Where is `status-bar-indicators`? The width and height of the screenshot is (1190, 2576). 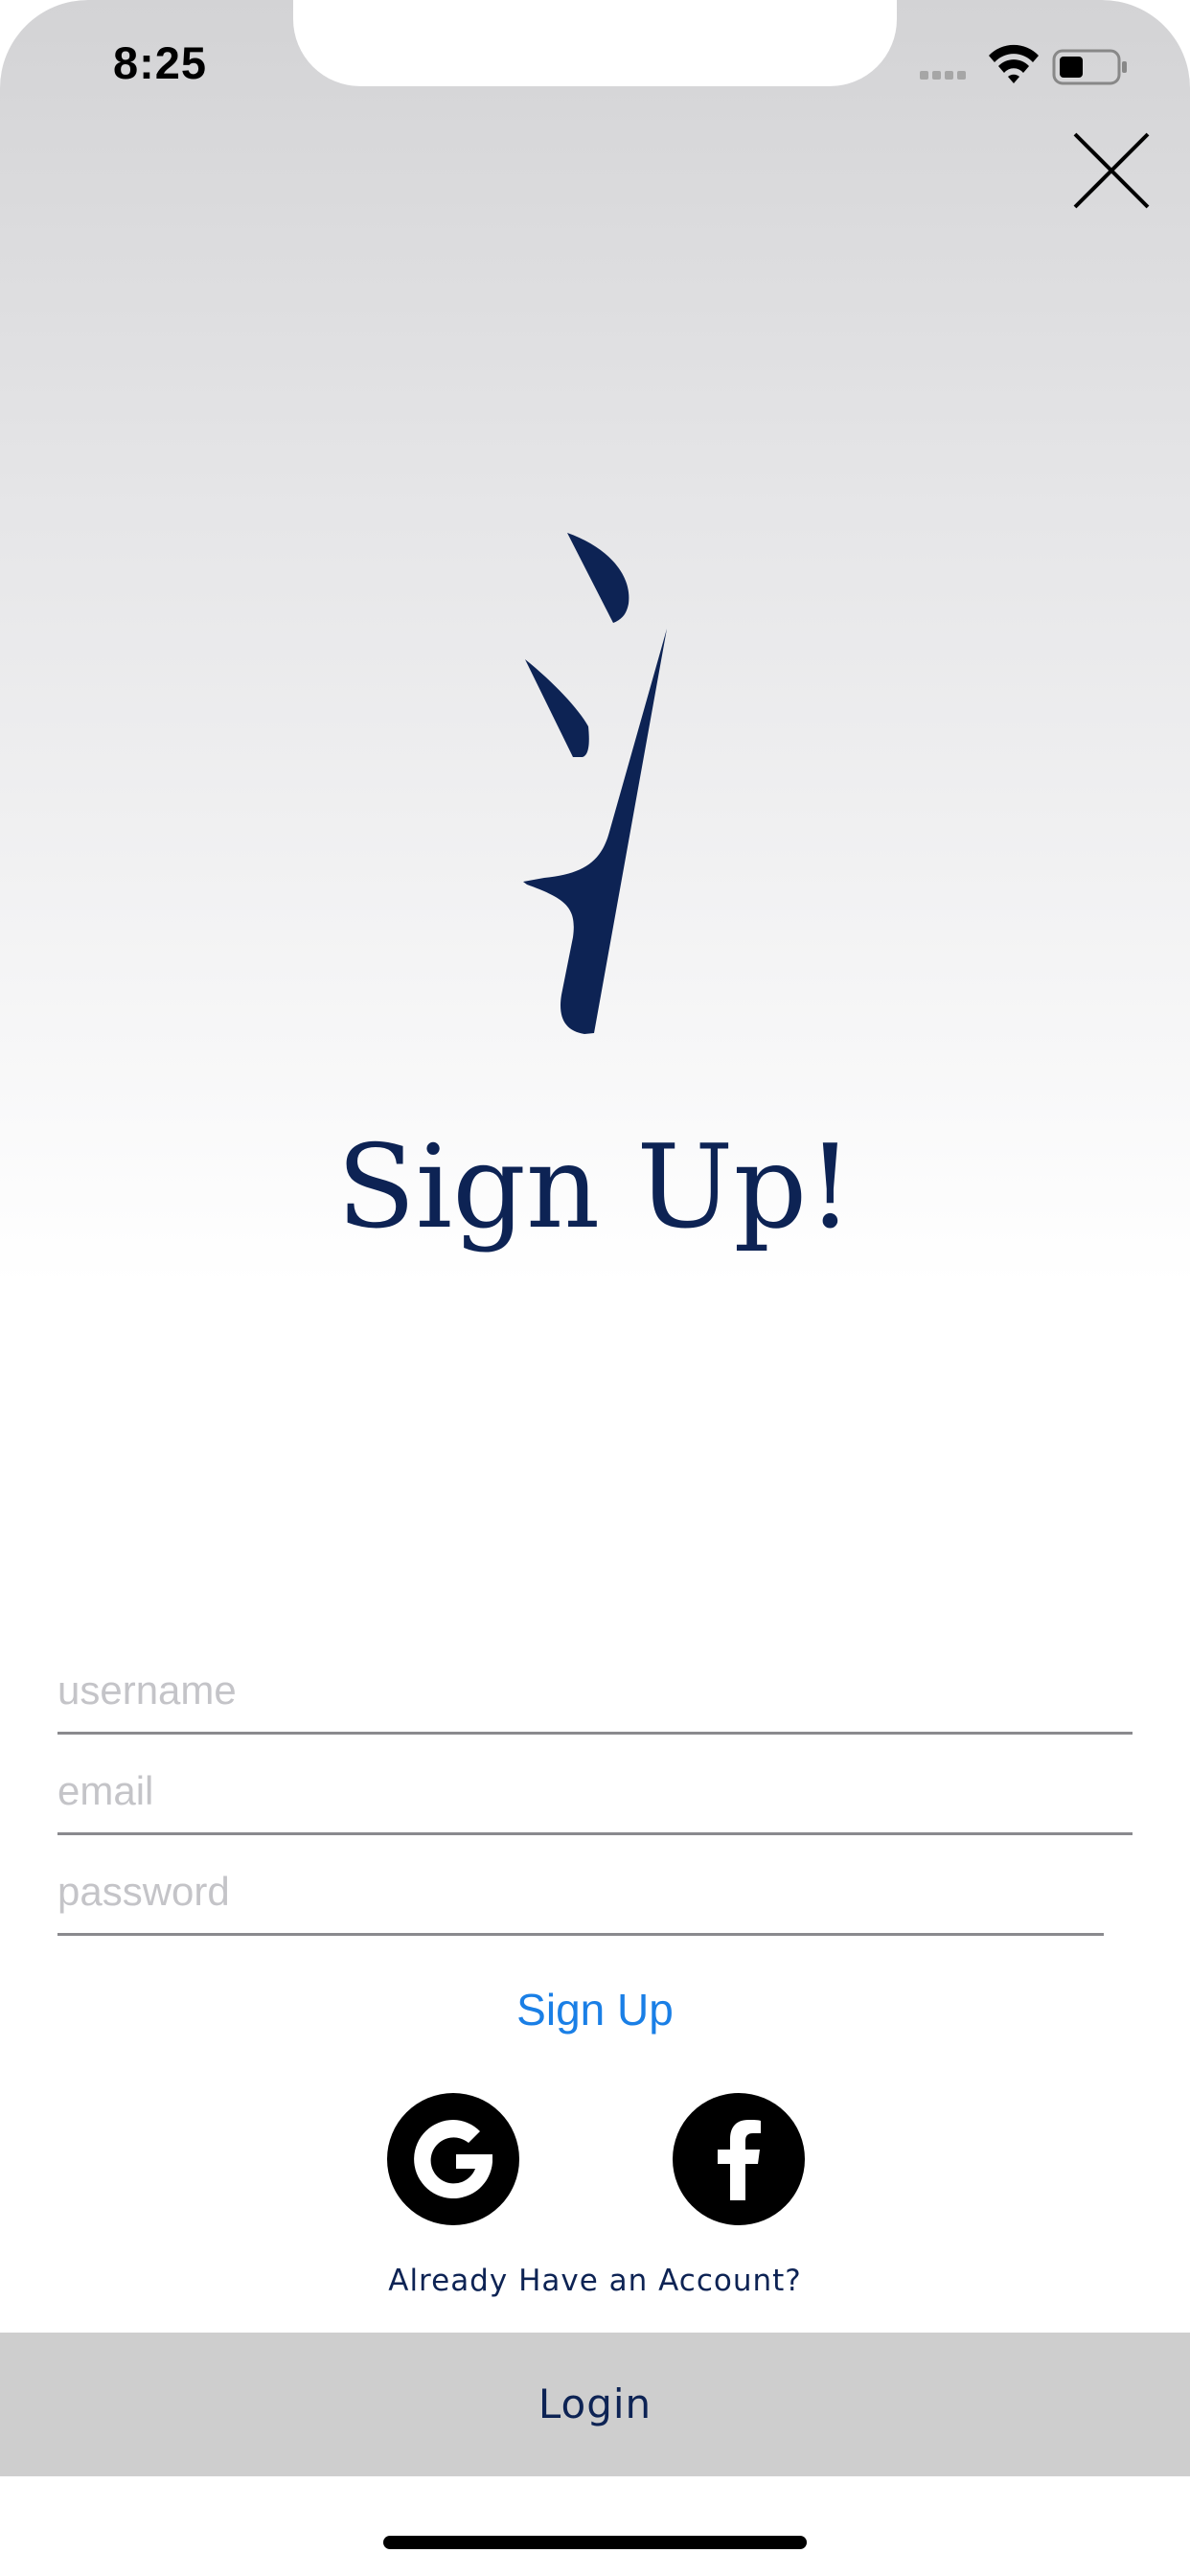
status-bar-indicators is located at coordinates (1023, 66).